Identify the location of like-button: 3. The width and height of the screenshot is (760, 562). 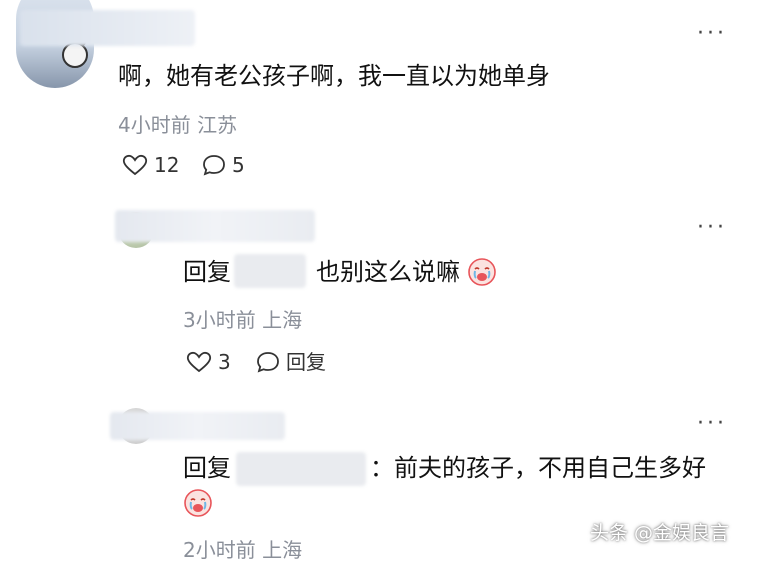
(208, 362).